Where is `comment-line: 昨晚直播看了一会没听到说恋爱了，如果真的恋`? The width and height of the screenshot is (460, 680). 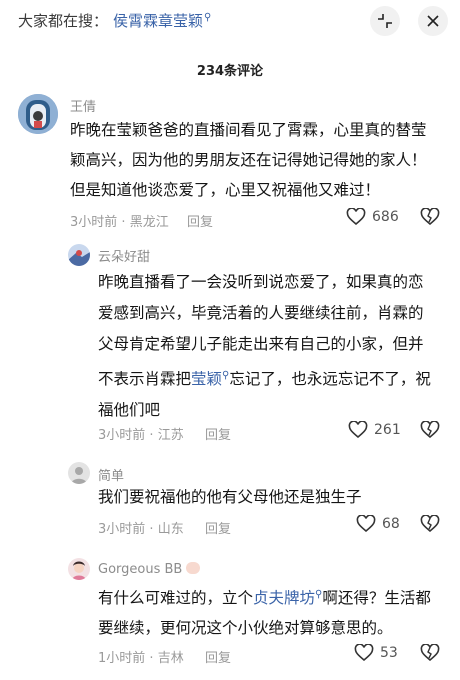 comment-line: 昨晚直播看了一会没听到说恋爱了，如果真的恋 is located at coordinates (261, 282).